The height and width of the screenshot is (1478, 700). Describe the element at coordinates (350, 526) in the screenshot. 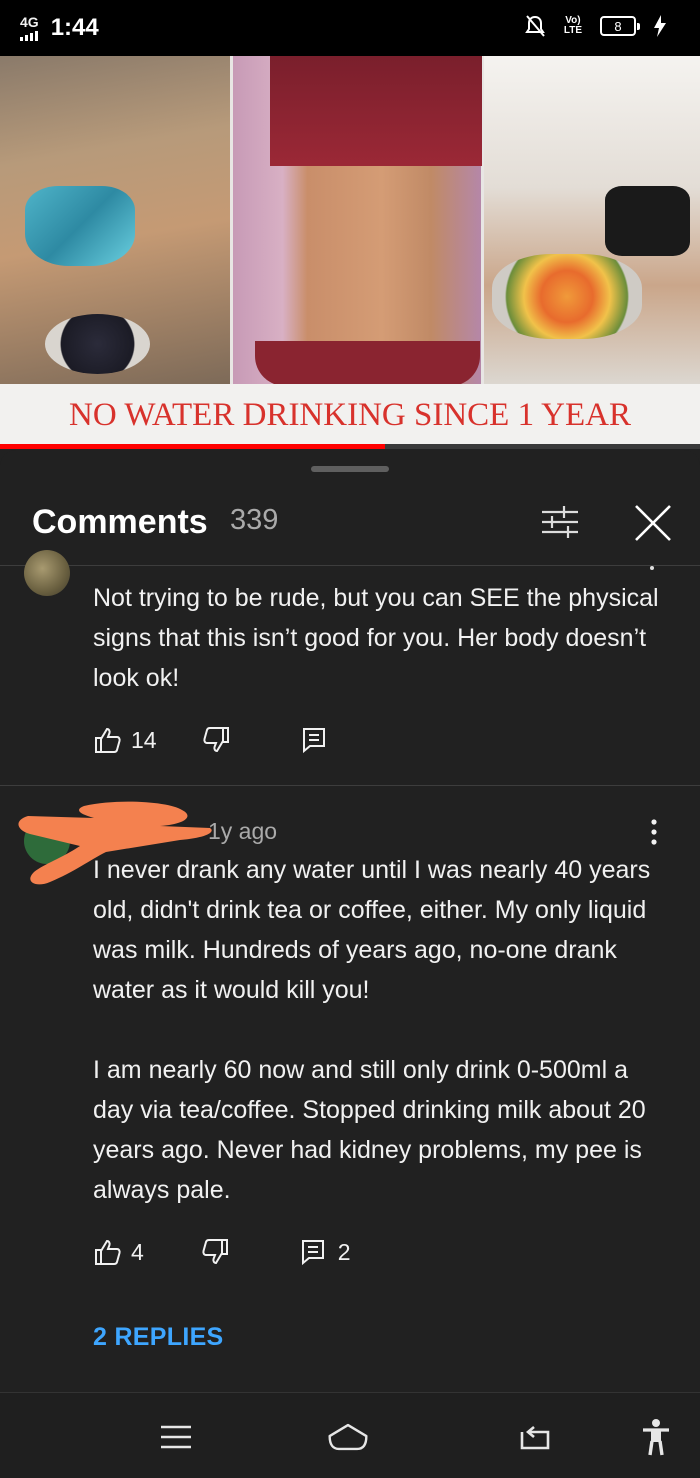

I see `comments-header: Comments 339` at that location.